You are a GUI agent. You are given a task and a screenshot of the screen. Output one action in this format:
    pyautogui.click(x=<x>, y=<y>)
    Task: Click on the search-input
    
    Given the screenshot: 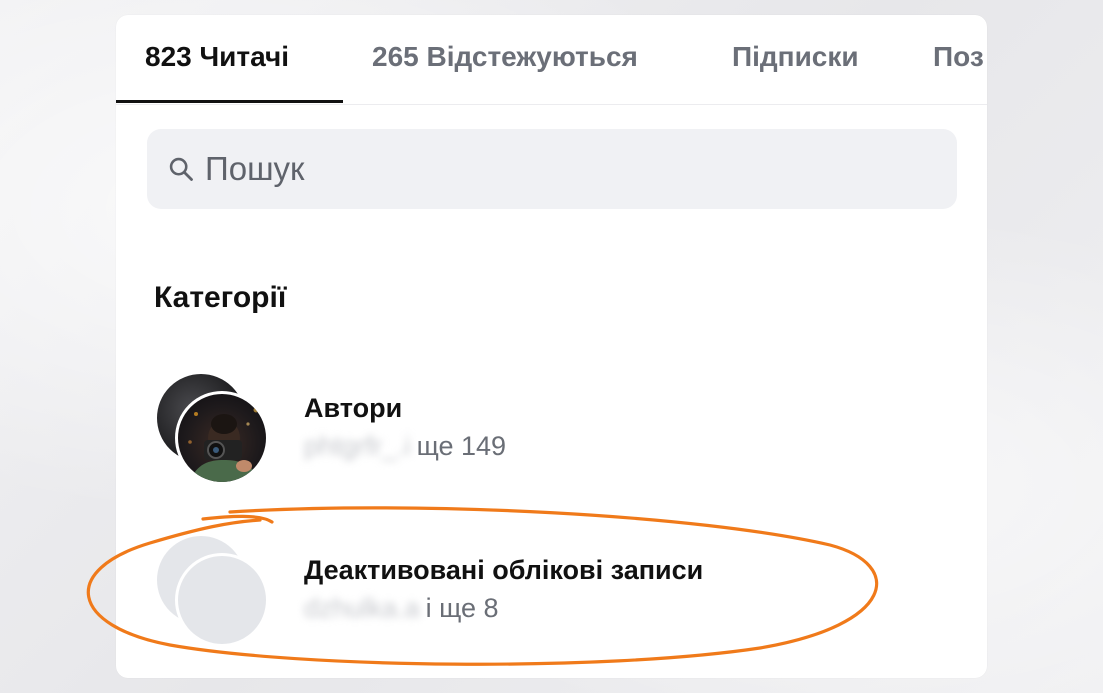 What is the action you would take?
    pyautogui.click(x=555, y=169)
    